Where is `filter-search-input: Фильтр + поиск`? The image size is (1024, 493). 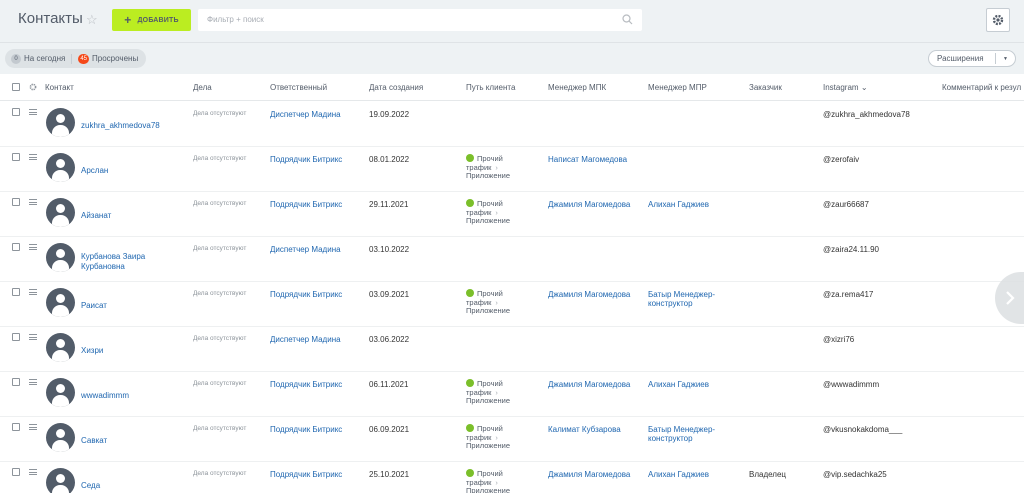
filter-search-input: Фильтр + поиск is located at coordinates (420, 20).